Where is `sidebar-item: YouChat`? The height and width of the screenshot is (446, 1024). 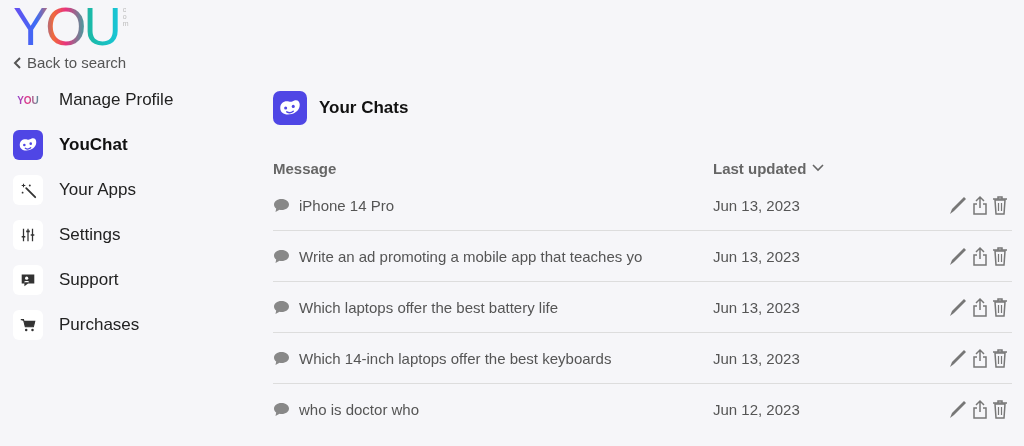 sidebar-item: YouChat is located at coordinates (70, 145).